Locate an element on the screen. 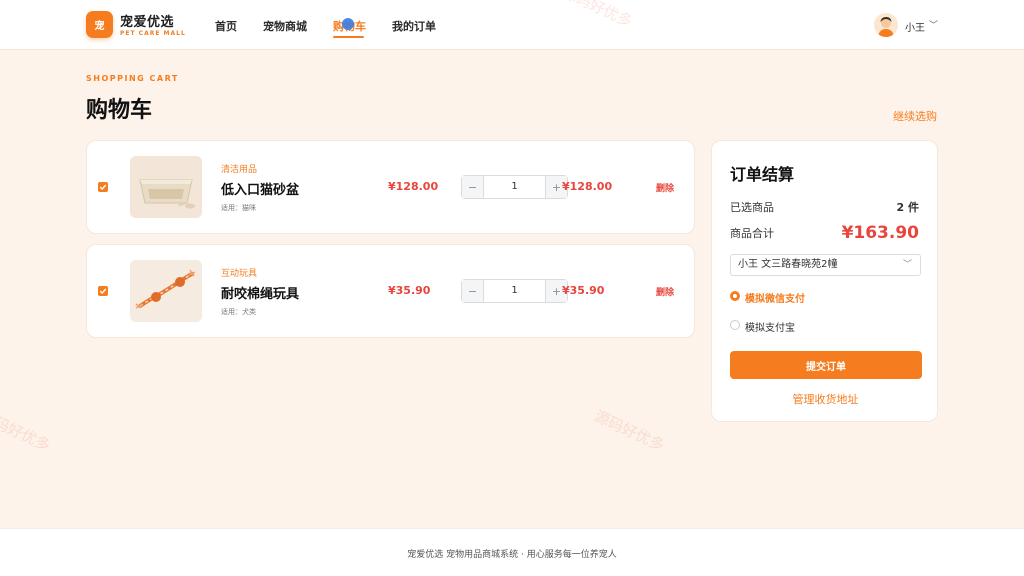  manage-address-link: 管理收货地址 is located at coordinates (825, 399).